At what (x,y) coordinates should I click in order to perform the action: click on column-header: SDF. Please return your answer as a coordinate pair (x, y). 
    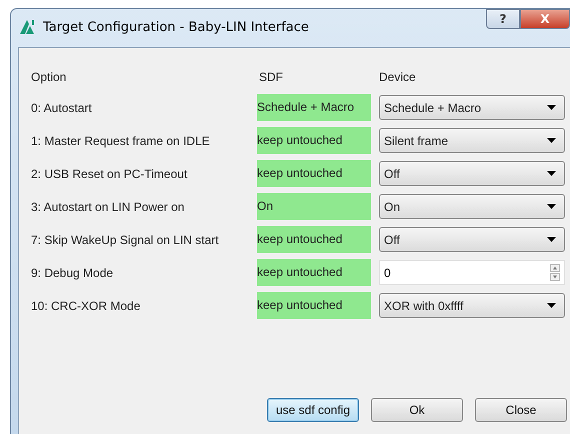
    Looking at the image, I should click on (271, 77).